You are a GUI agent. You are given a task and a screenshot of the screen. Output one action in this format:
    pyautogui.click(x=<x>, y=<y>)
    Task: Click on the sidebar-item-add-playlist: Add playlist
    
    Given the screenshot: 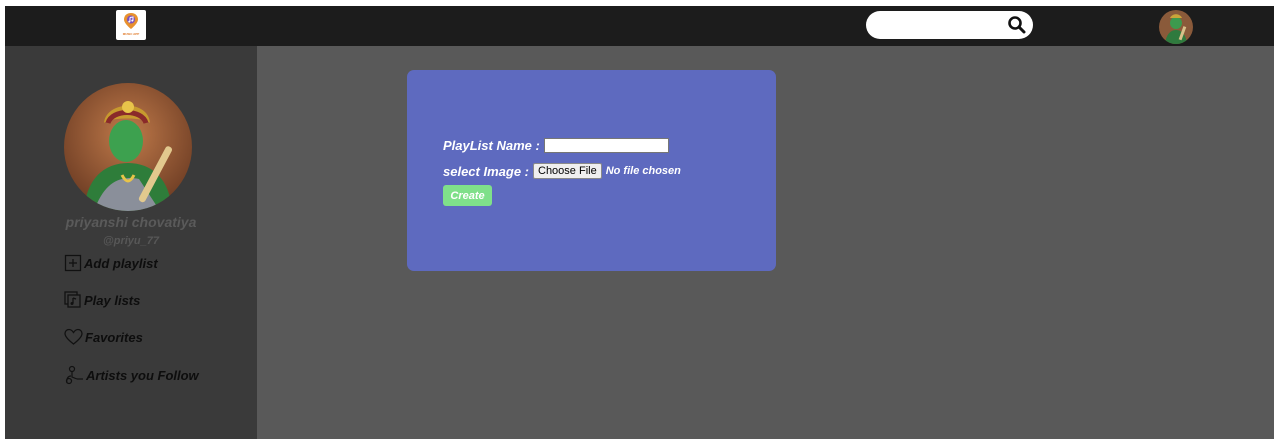 What is the action you would take?
    pyautogui.click(x=111, y=263)
    